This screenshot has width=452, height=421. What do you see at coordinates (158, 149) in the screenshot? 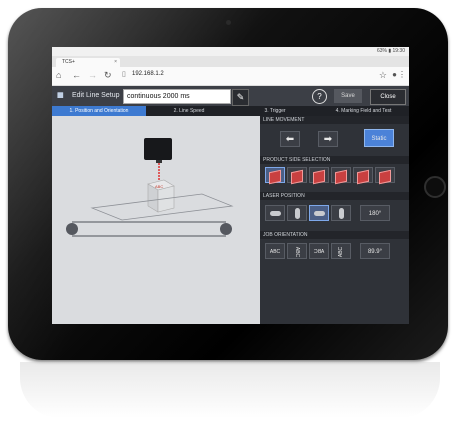
I see `laser-head-icon` at bounding box center [158, 149].